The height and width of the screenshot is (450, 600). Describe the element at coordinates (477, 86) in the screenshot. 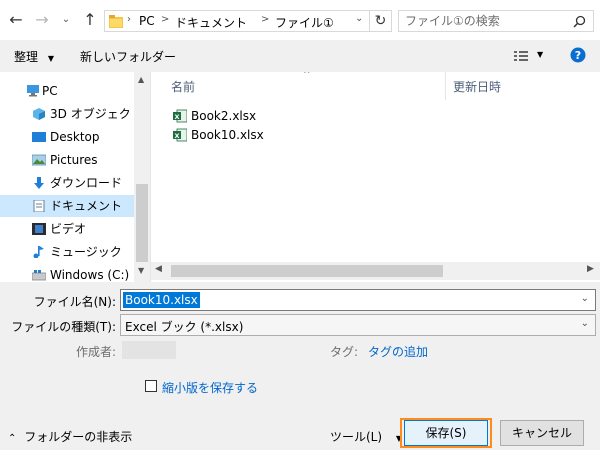

I see `column-header-modified: 更新日時` at that location.